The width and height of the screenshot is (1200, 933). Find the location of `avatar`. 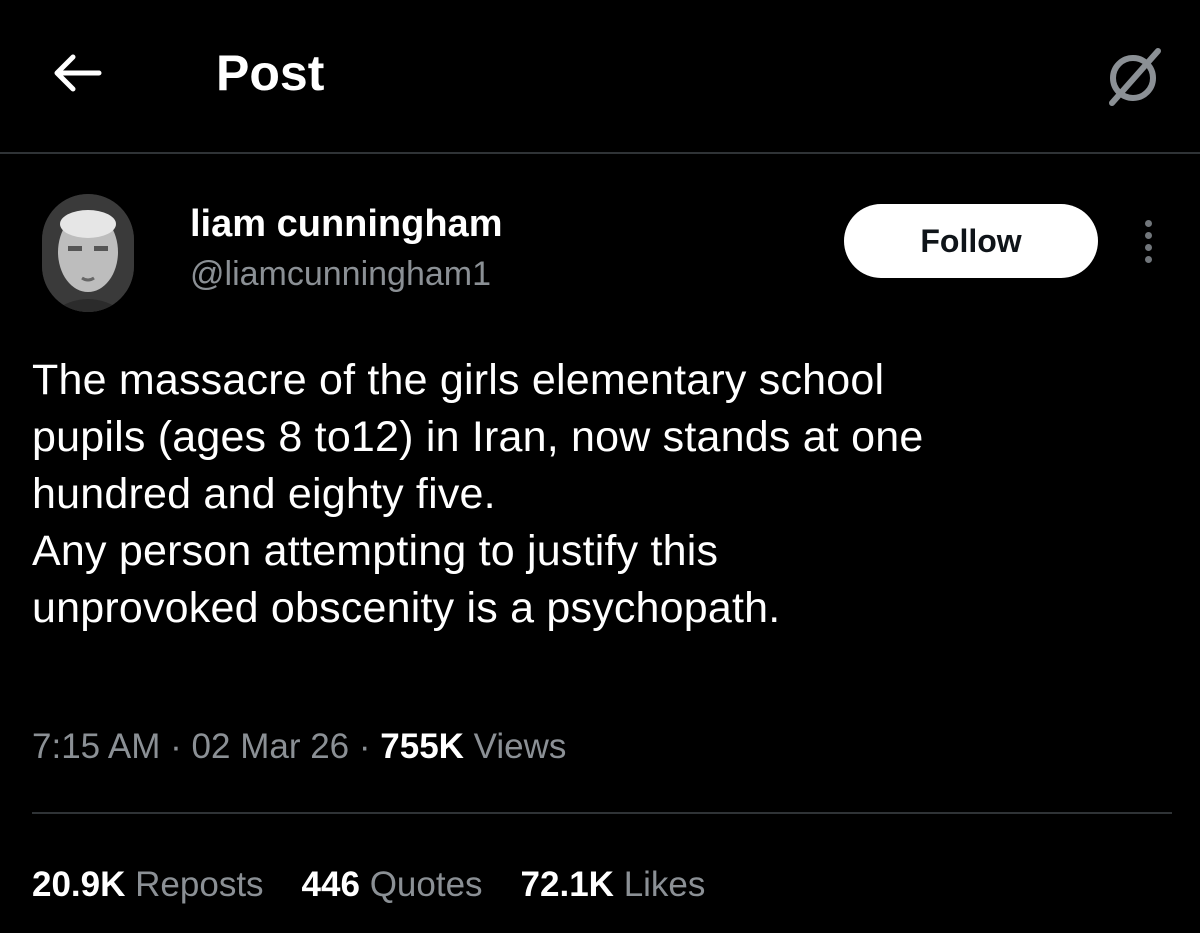

avatar is located at coordinates (88, 253).